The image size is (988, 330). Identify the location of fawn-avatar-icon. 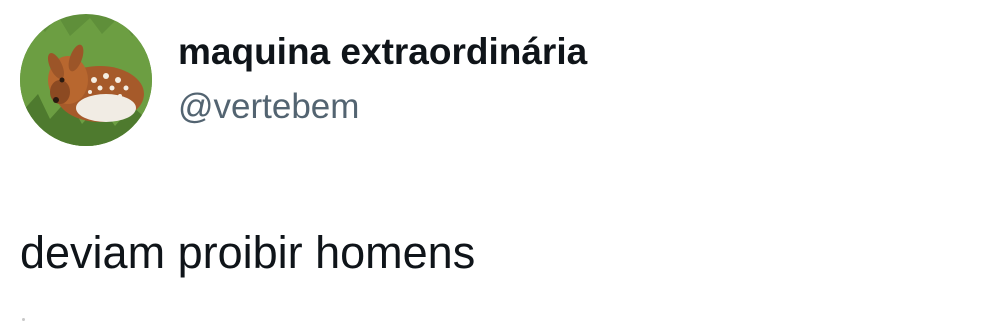
(86, 80).